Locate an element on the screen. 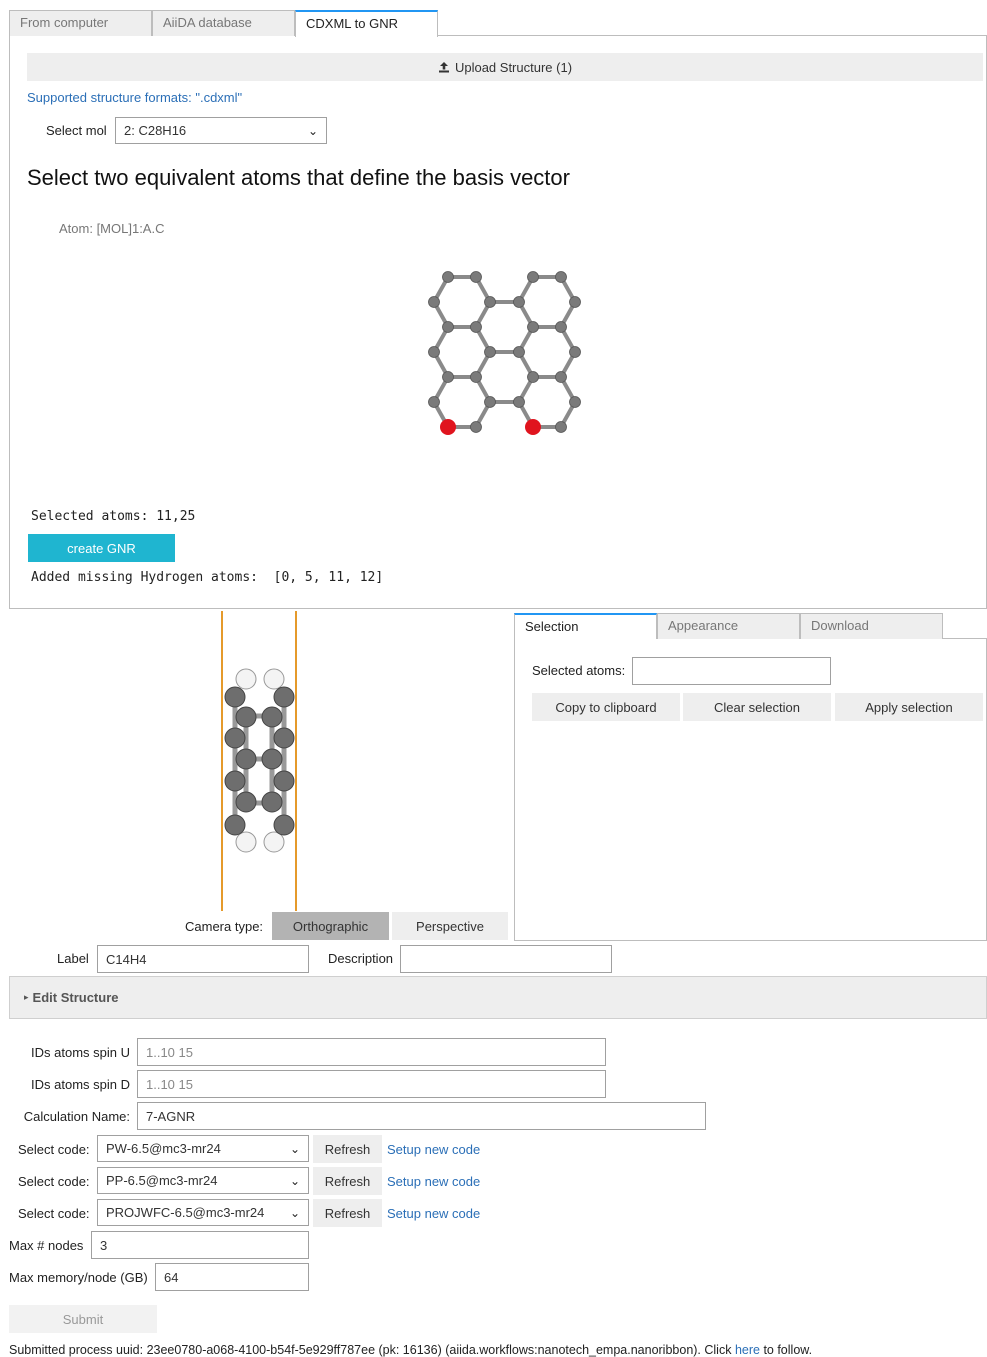 This screenshot has width=987, height=1357. atom-info: Atom: [MOL]1:A.C is located at coordinates (112, 228).